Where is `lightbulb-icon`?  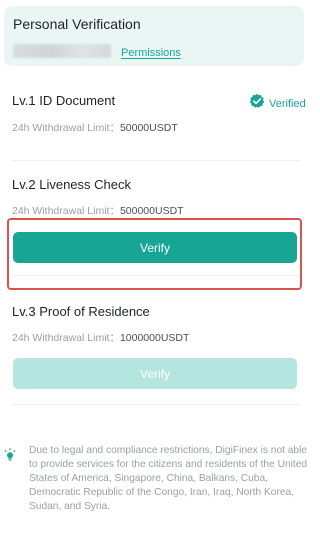
lightbulb-icon is located at coordinates (10, 457).